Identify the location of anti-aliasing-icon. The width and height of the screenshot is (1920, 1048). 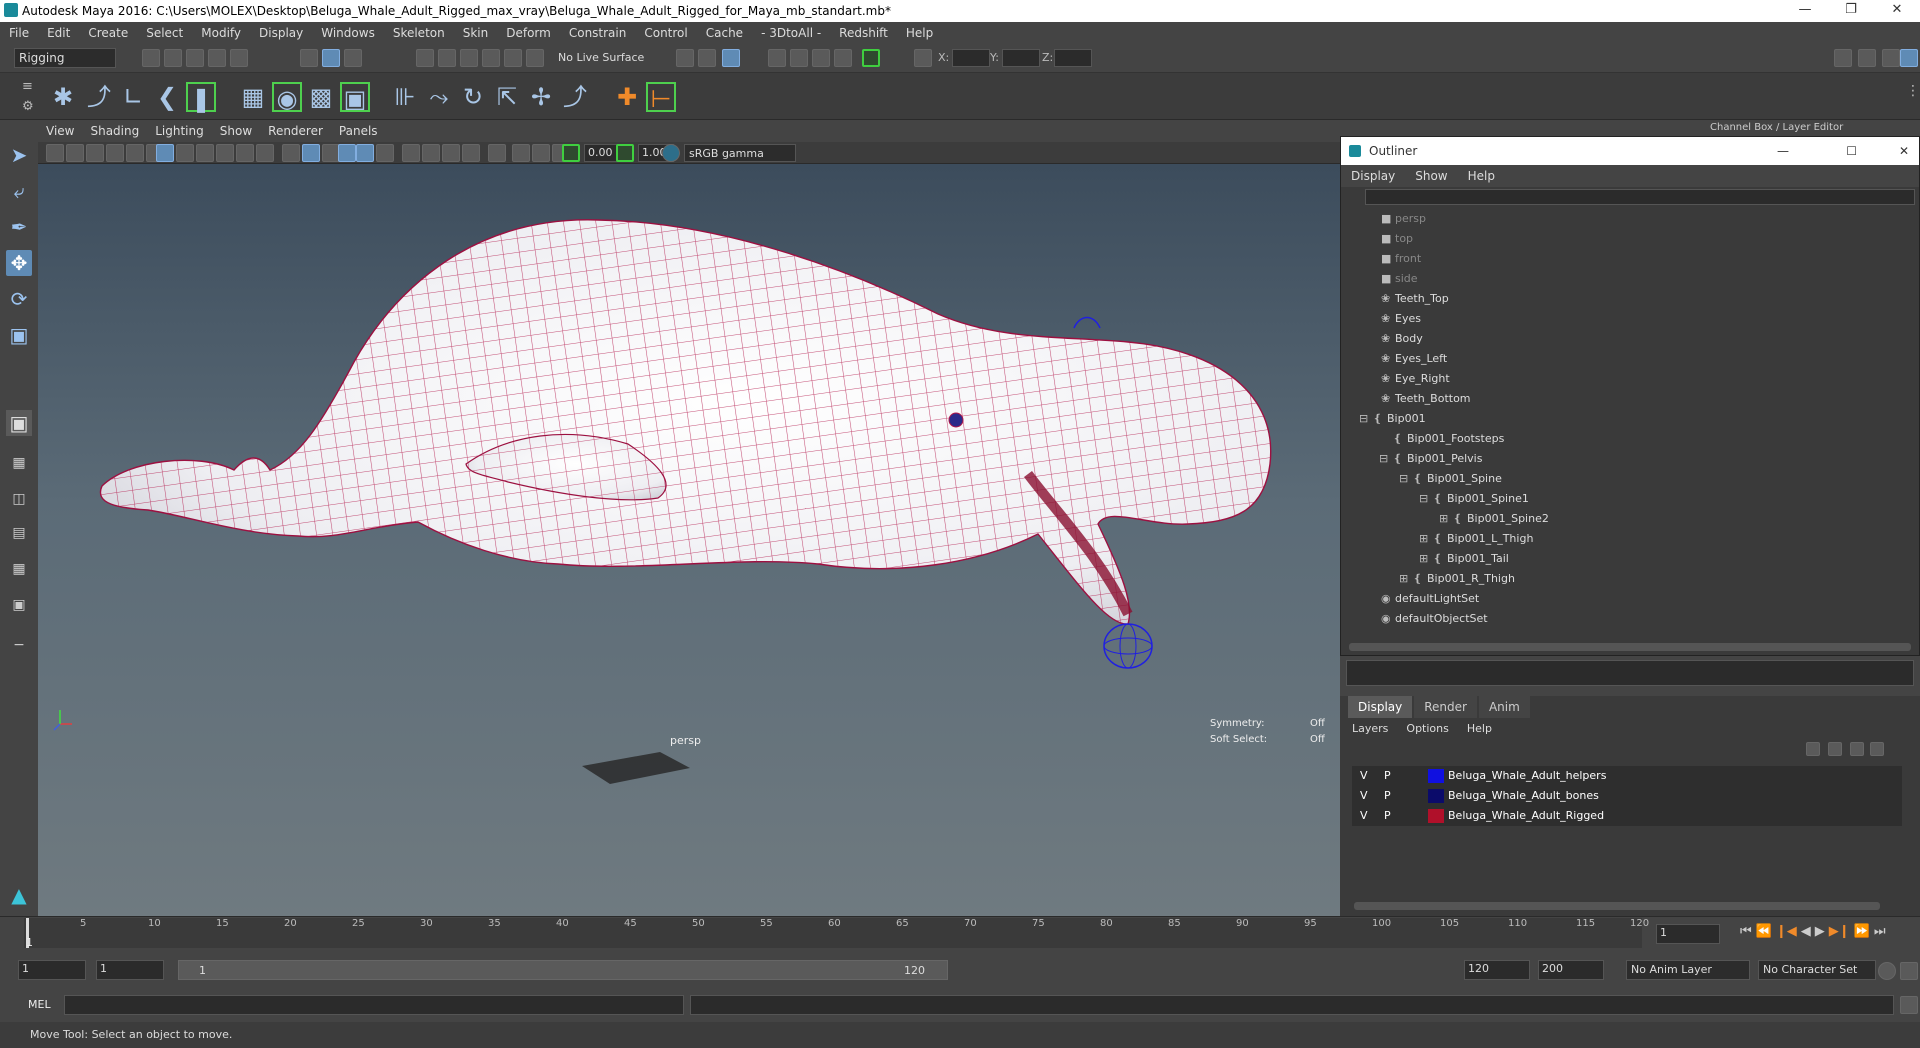
(471, 153).